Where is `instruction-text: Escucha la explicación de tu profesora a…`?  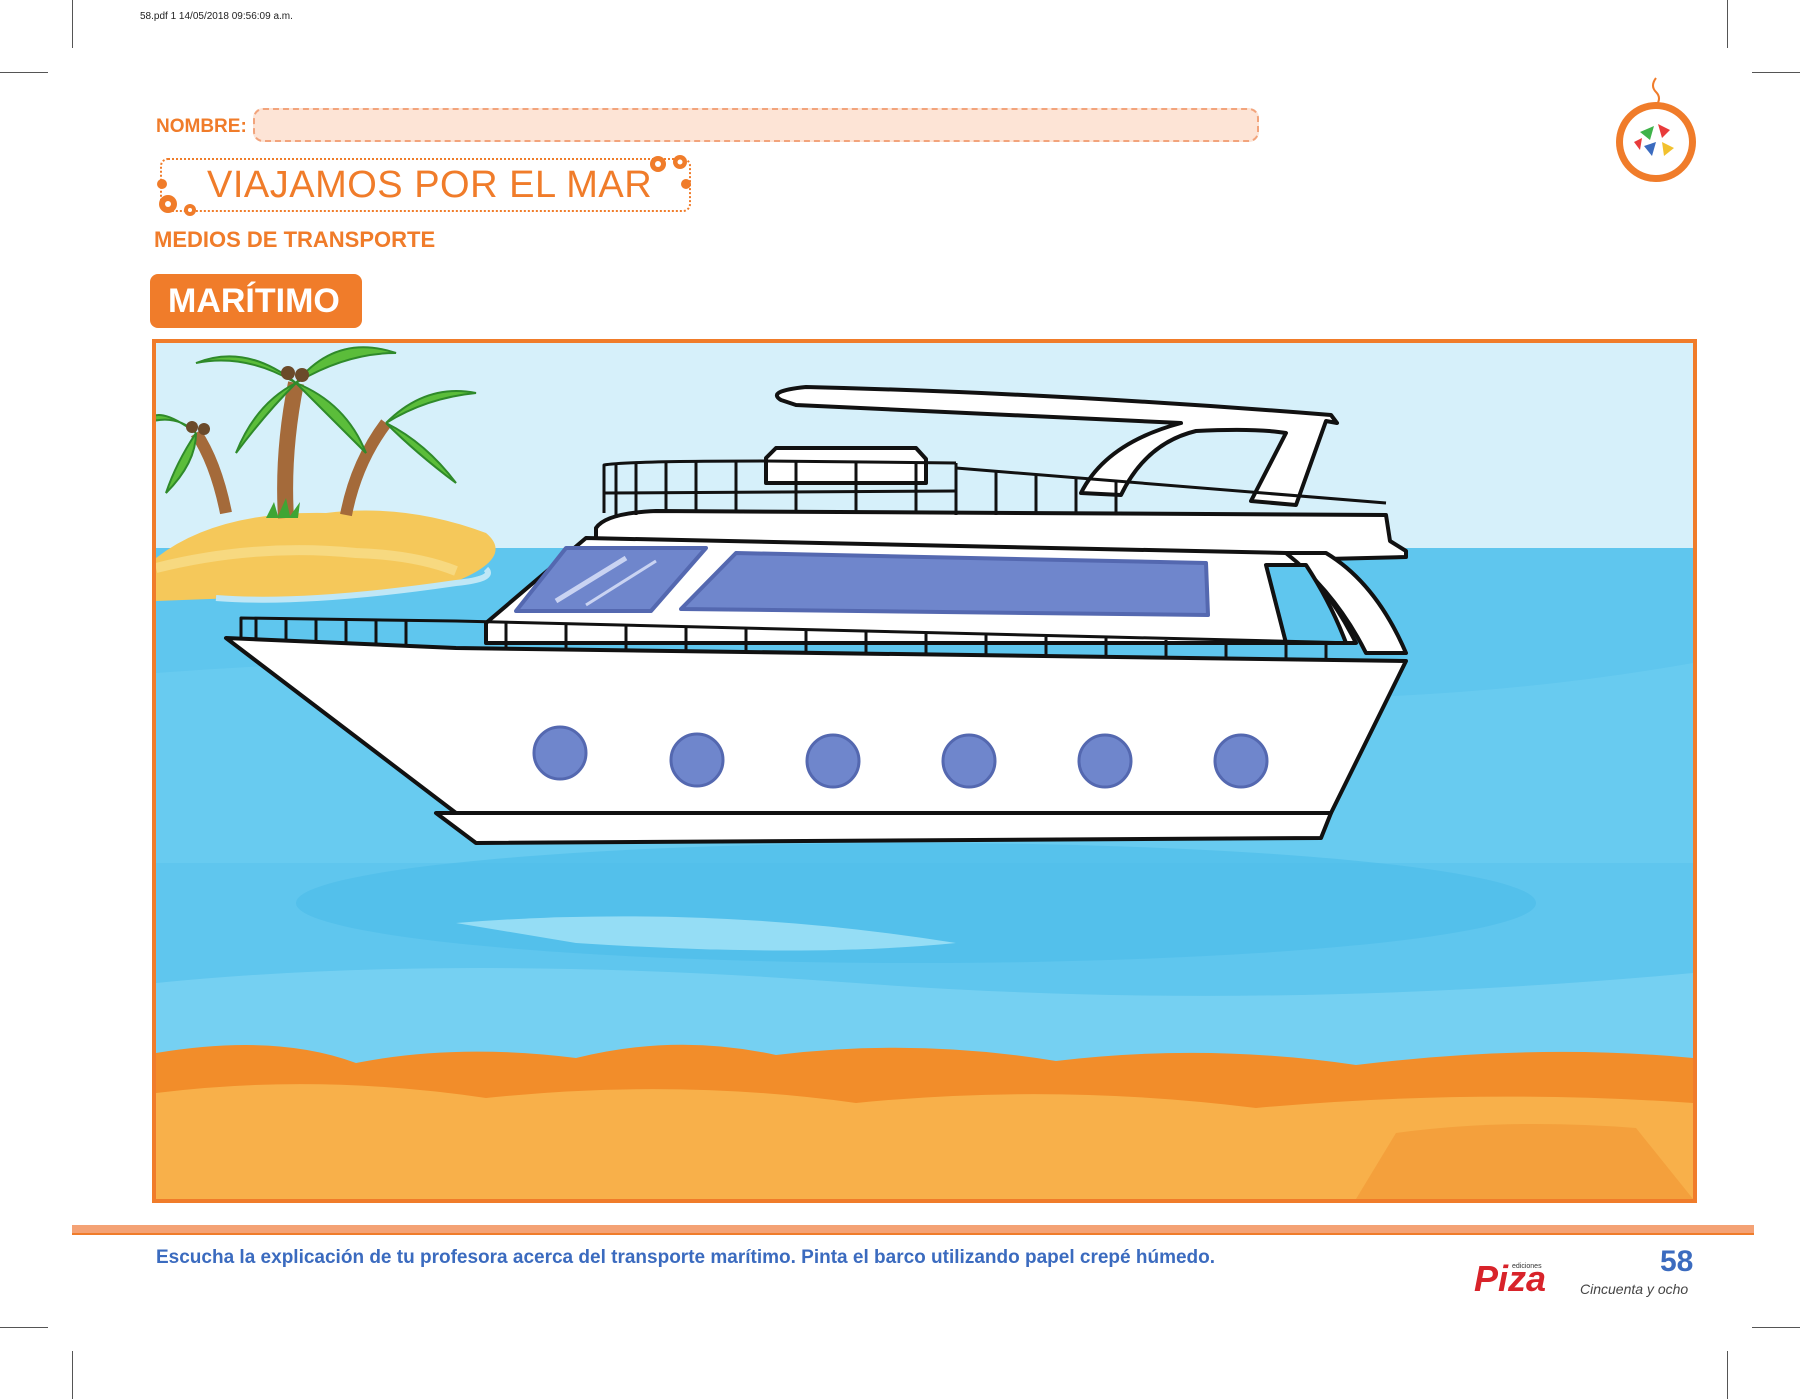
instruction-text: Escucha la explicación de tu profesora a… is located at coordinates (686, 1257).